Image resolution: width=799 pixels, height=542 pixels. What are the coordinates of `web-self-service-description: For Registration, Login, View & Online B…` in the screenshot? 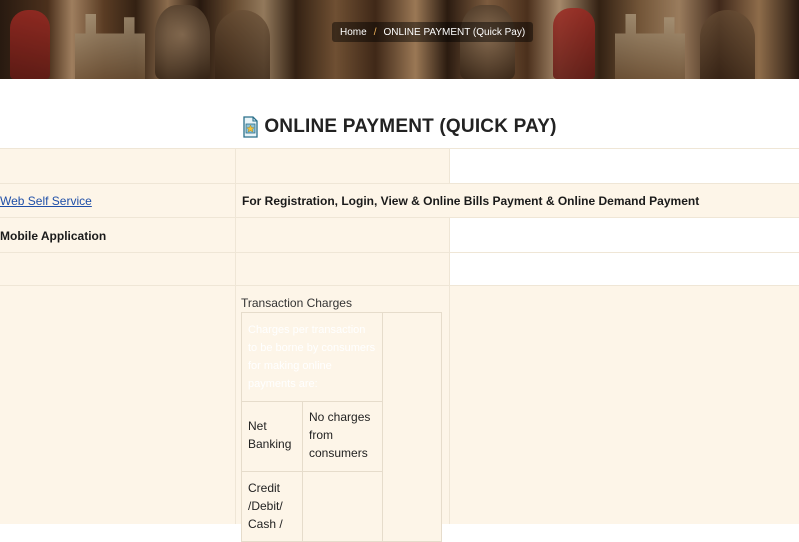 It's located at (471, 201).